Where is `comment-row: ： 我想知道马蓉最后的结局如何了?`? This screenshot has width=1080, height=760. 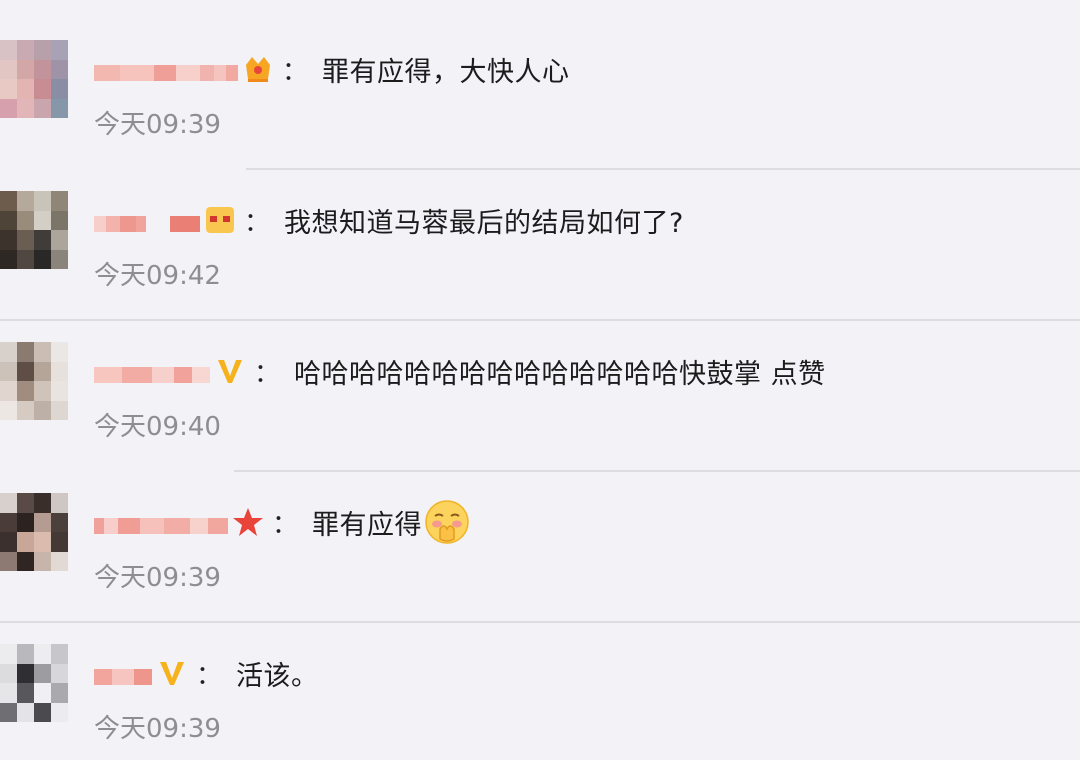
comment-row: ： 我想知道马蓉最后的结局如何了? is located at coordinates (389, 220).